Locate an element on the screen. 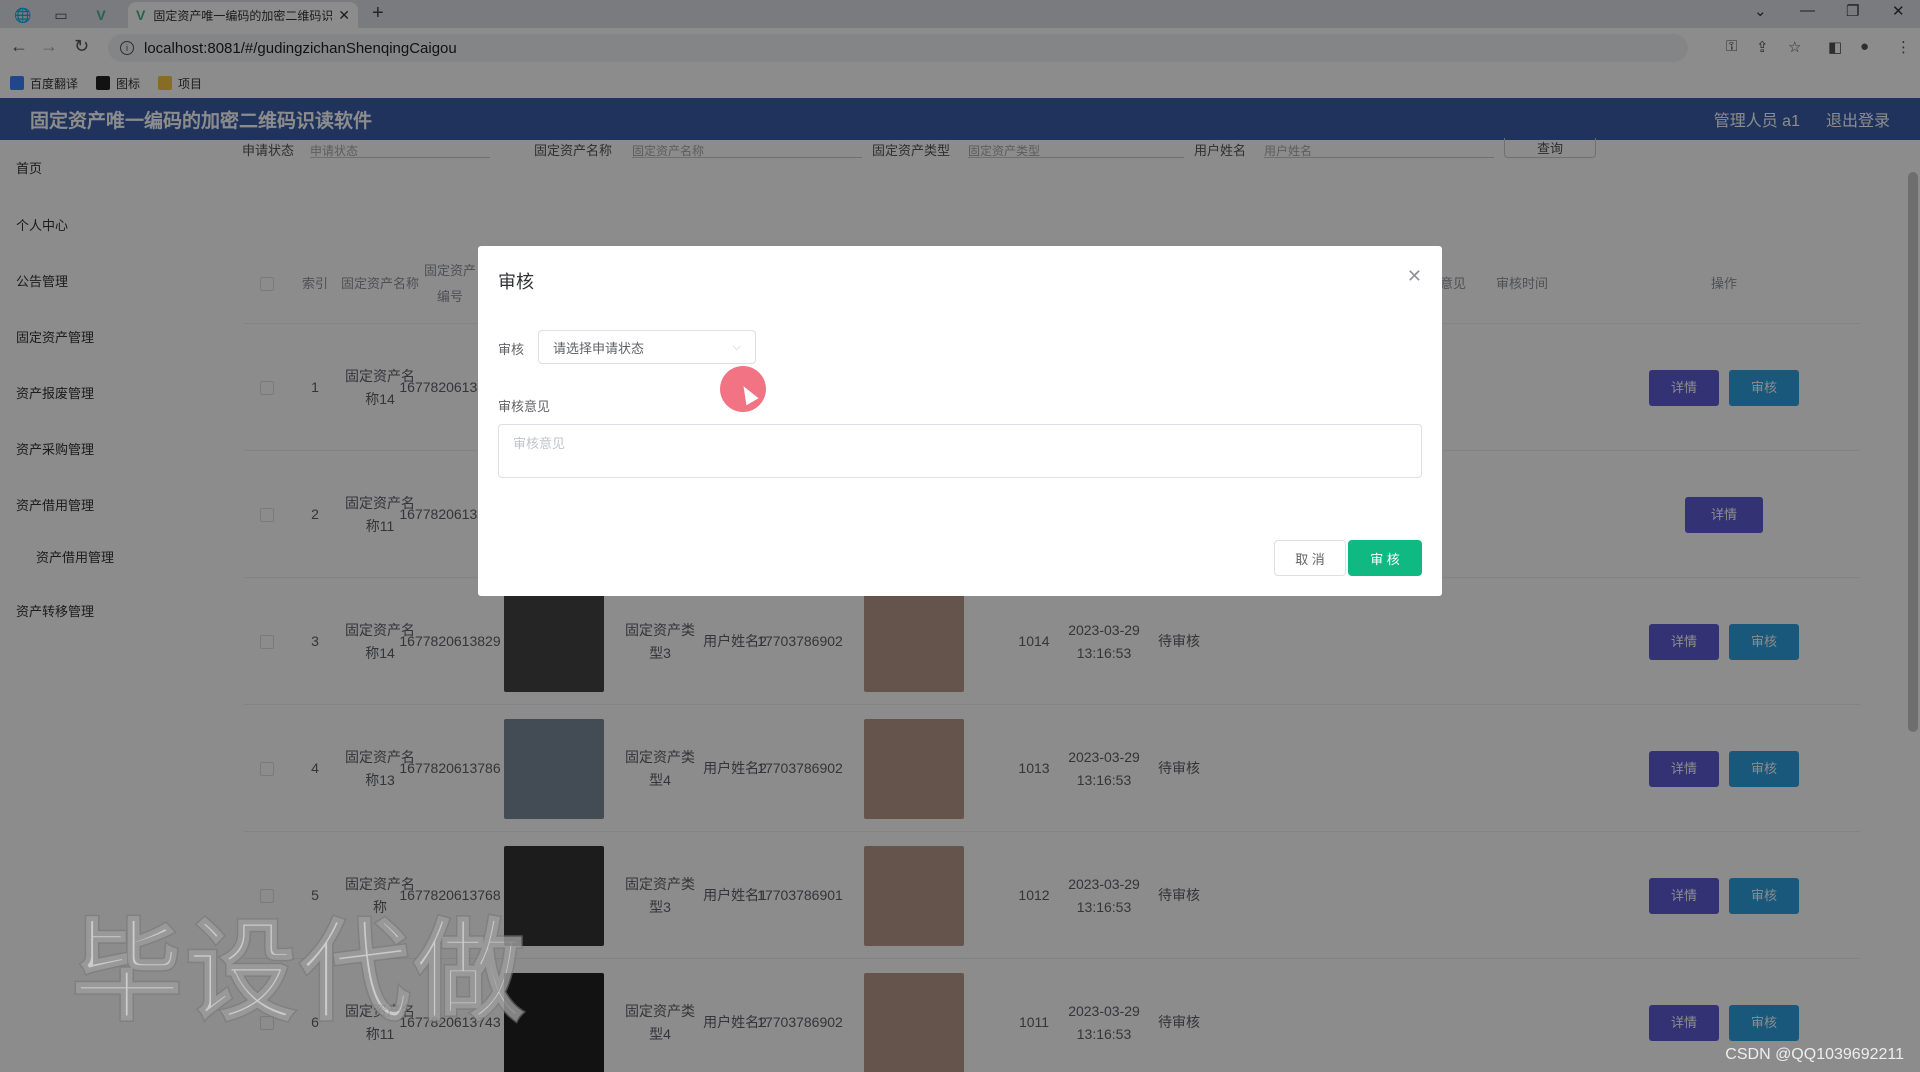 The height and width of the screenshot is (1072, 1920). credit-text: CSDN @QQ1039692211 is located at coordinates (1814, 1054).